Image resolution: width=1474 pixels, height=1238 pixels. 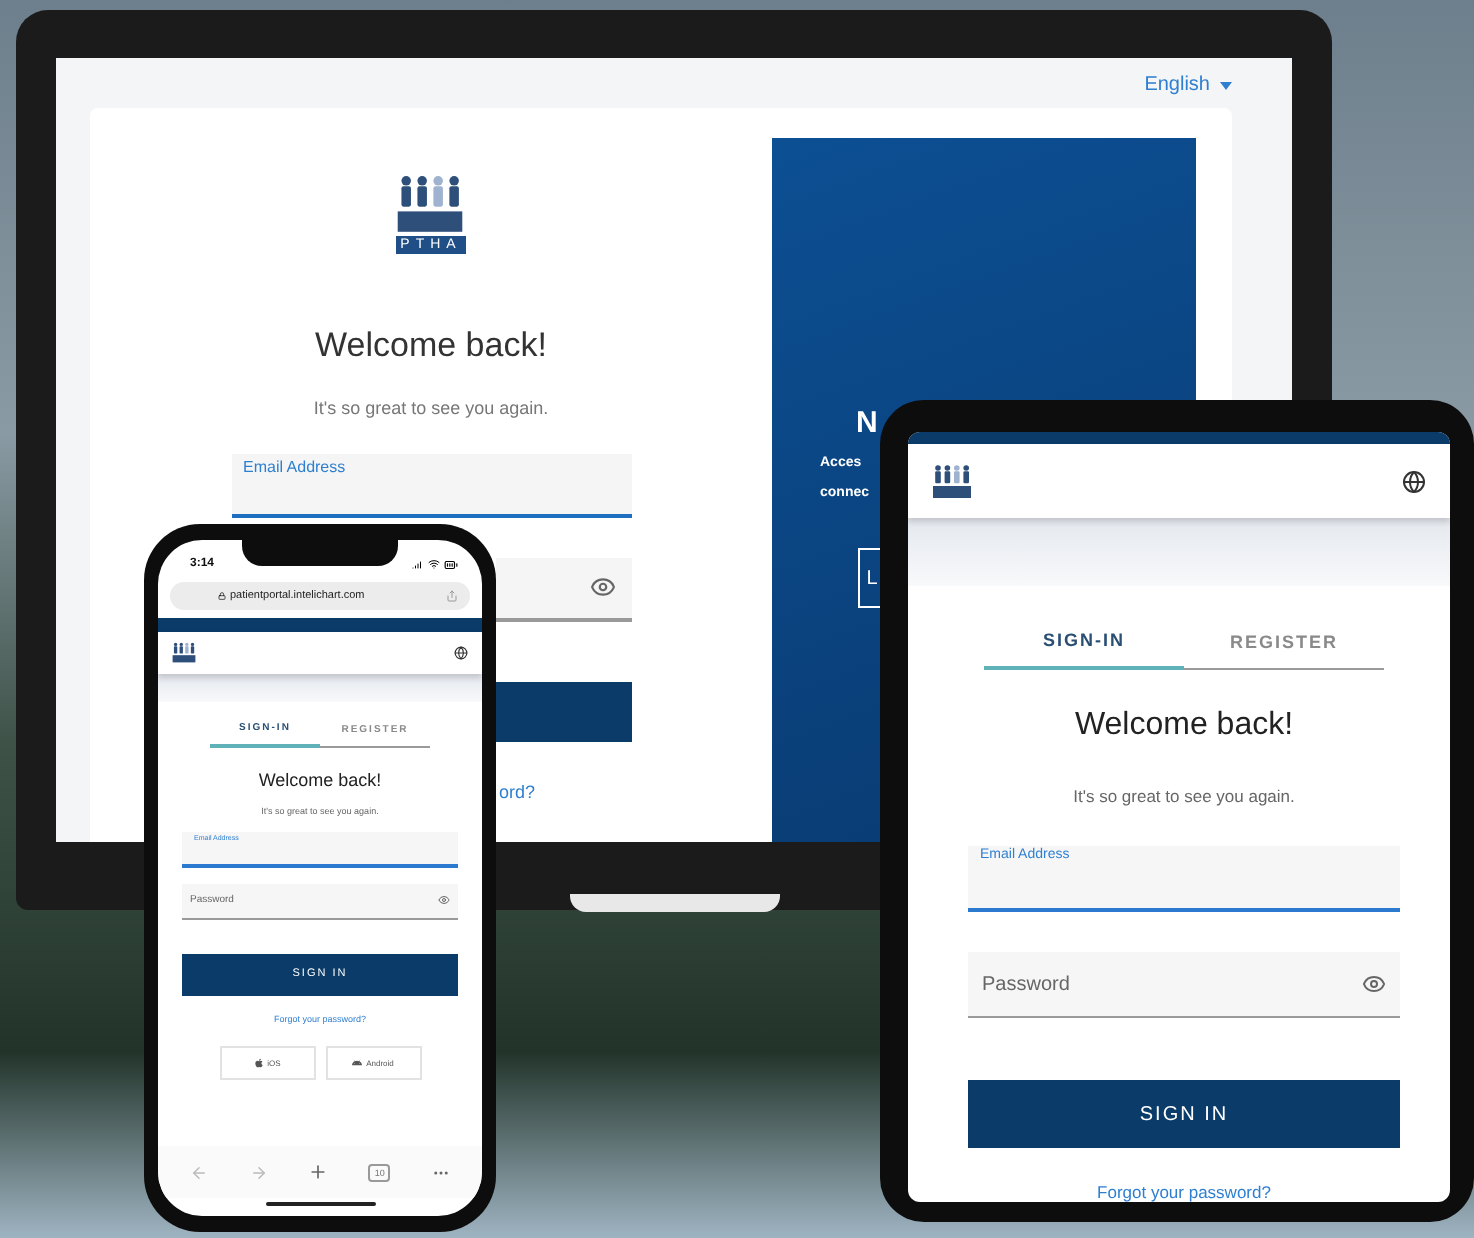 What do you see at coordinates (868, 423) in the screenshot?
I see `promo-title: N` at bounding box center [868, 423].